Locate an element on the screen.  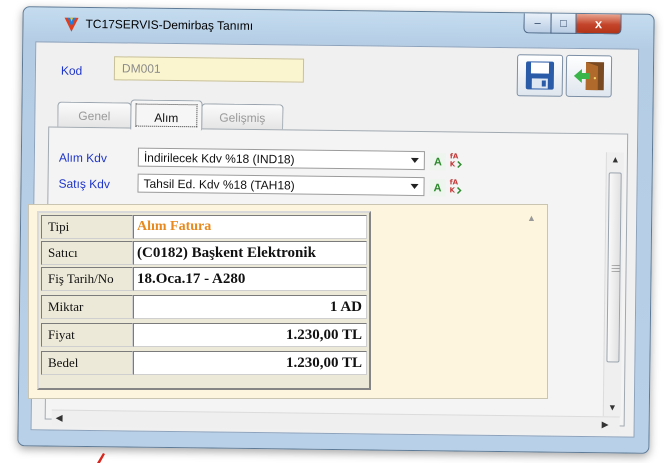
satis-kdv-font-button: A is located at coordinates (437, 188).